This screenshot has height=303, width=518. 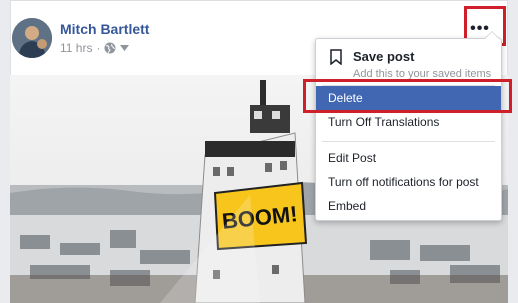 I want to click on save-post-label: Save post, so click(x=384, y=56).